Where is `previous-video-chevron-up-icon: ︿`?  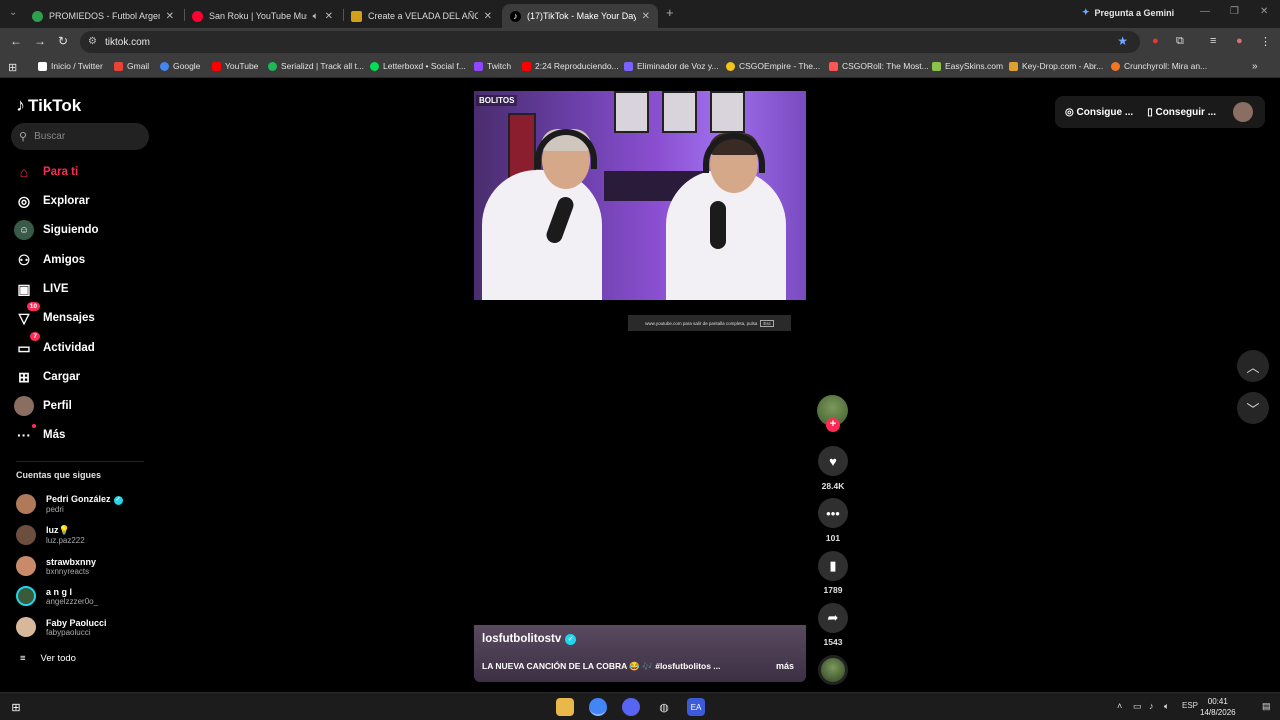
previous-video-chevron-up-icon: ︿ is located at coordinates (1253, 366).